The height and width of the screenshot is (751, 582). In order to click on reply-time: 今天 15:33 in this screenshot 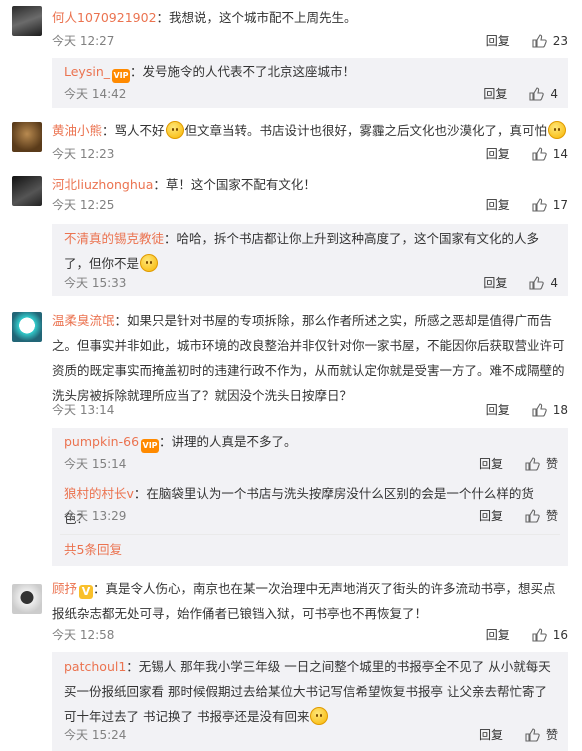, I will do `click(95, 283)`.